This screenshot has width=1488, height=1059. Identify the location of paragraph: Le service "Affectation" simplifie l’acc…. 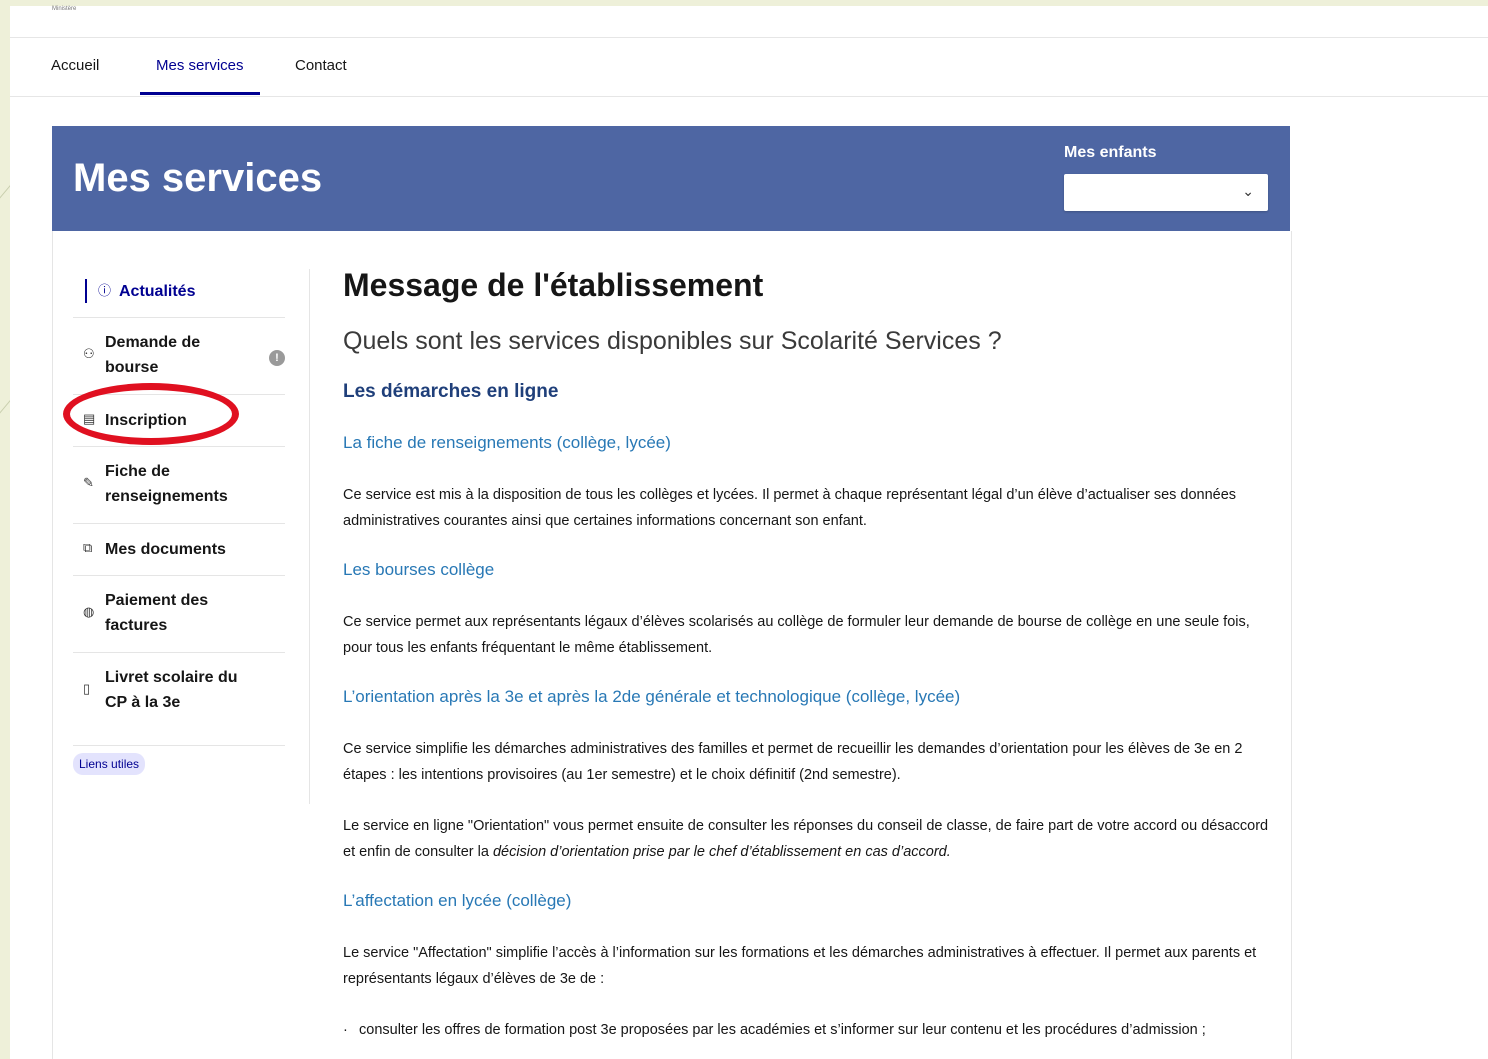
(800, 966).